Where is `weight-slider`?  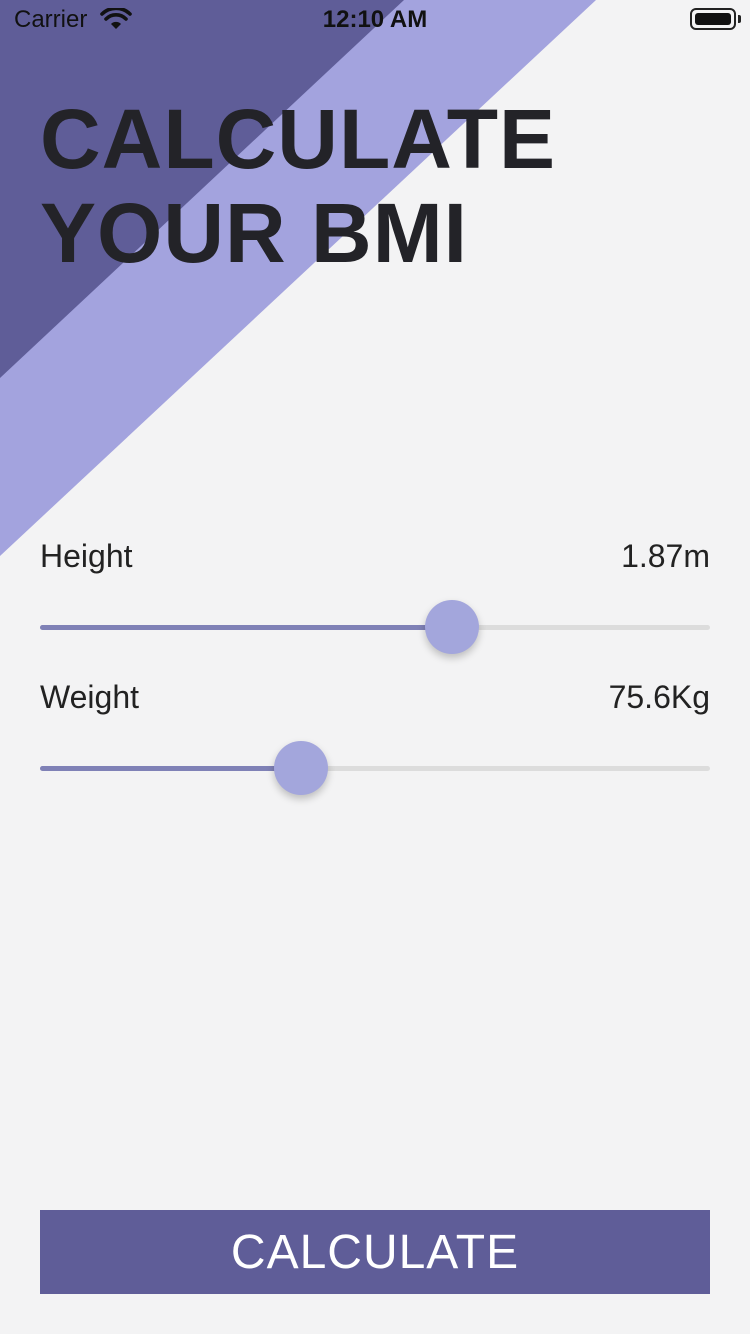
weight-slider is located at coordinates (375, 769).